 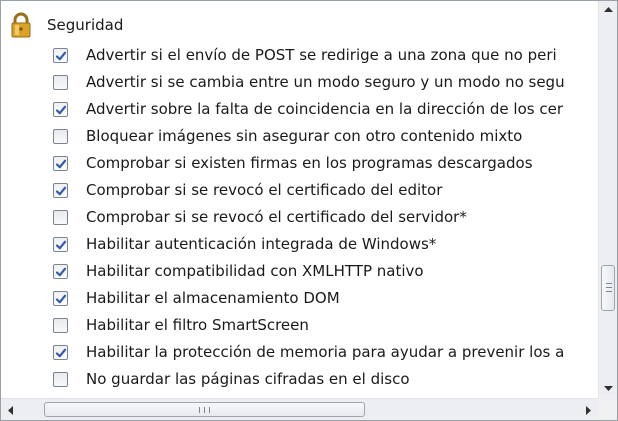 I want to click on horizontal-scroll-thumb, so click(x=204, y=409).